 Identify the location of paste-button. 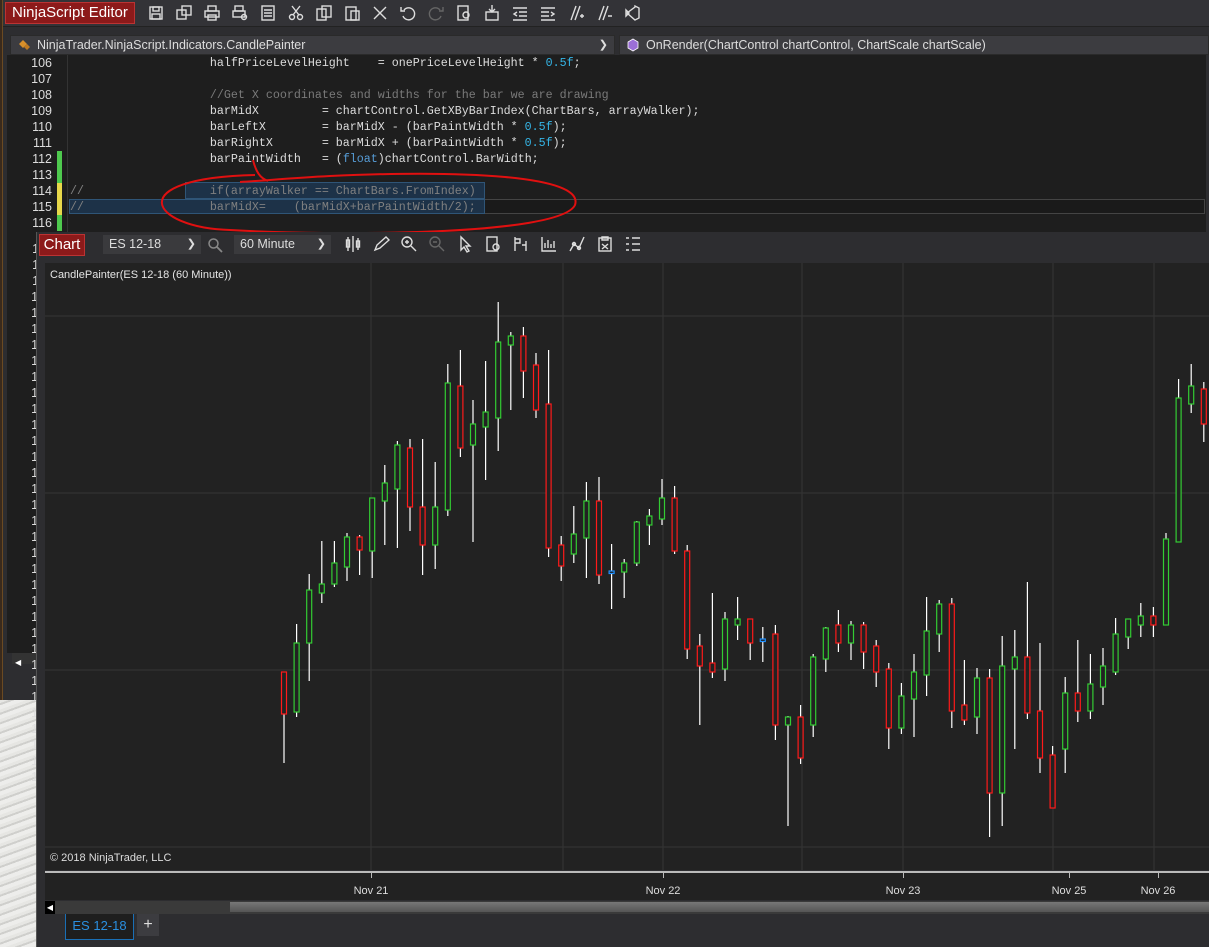
(352, 13).